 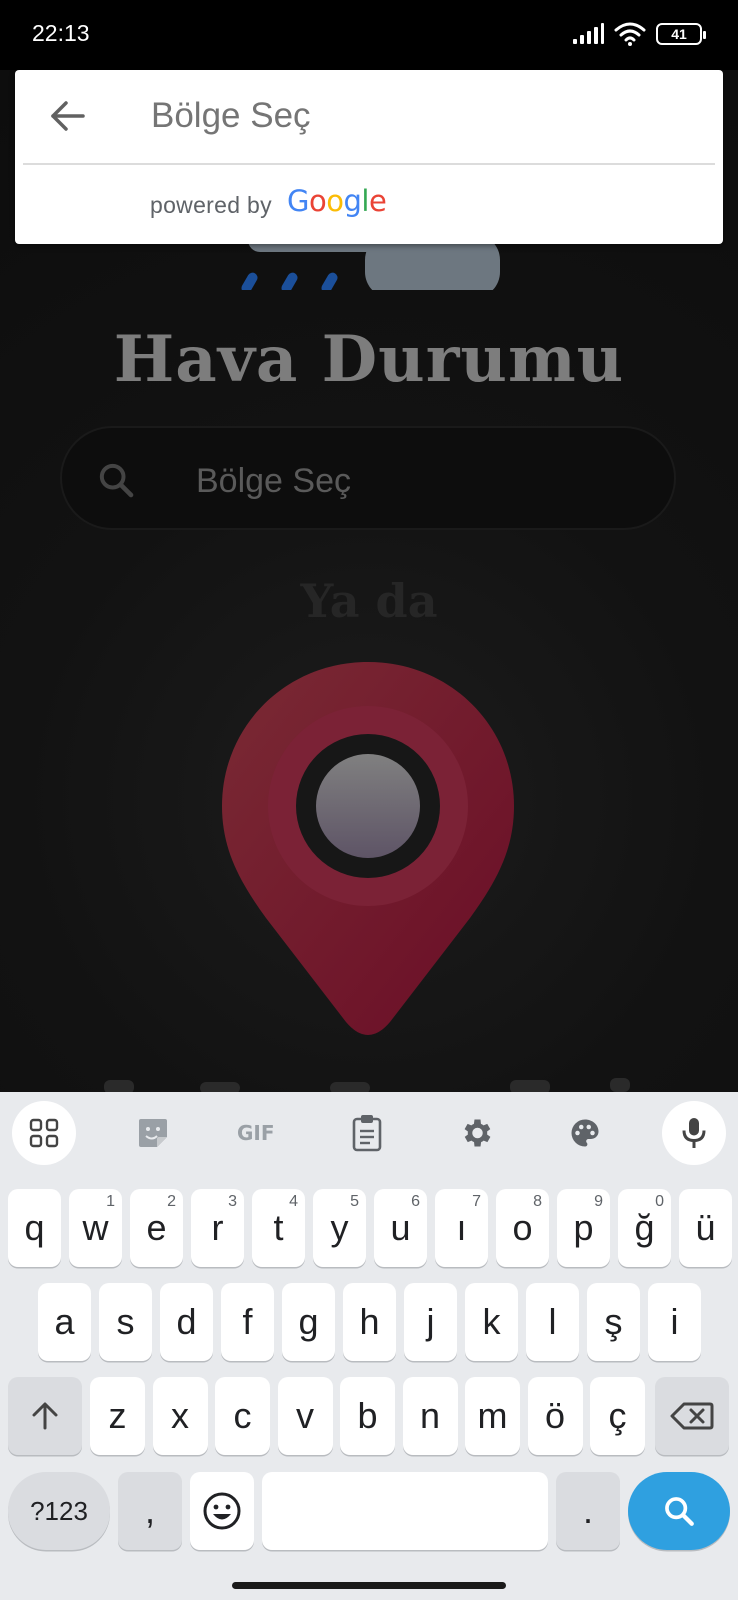 What do you see at coordinates (694, 1133) in the screenshot?
I see `microphone-icon` at bounding box center [694, 1133].